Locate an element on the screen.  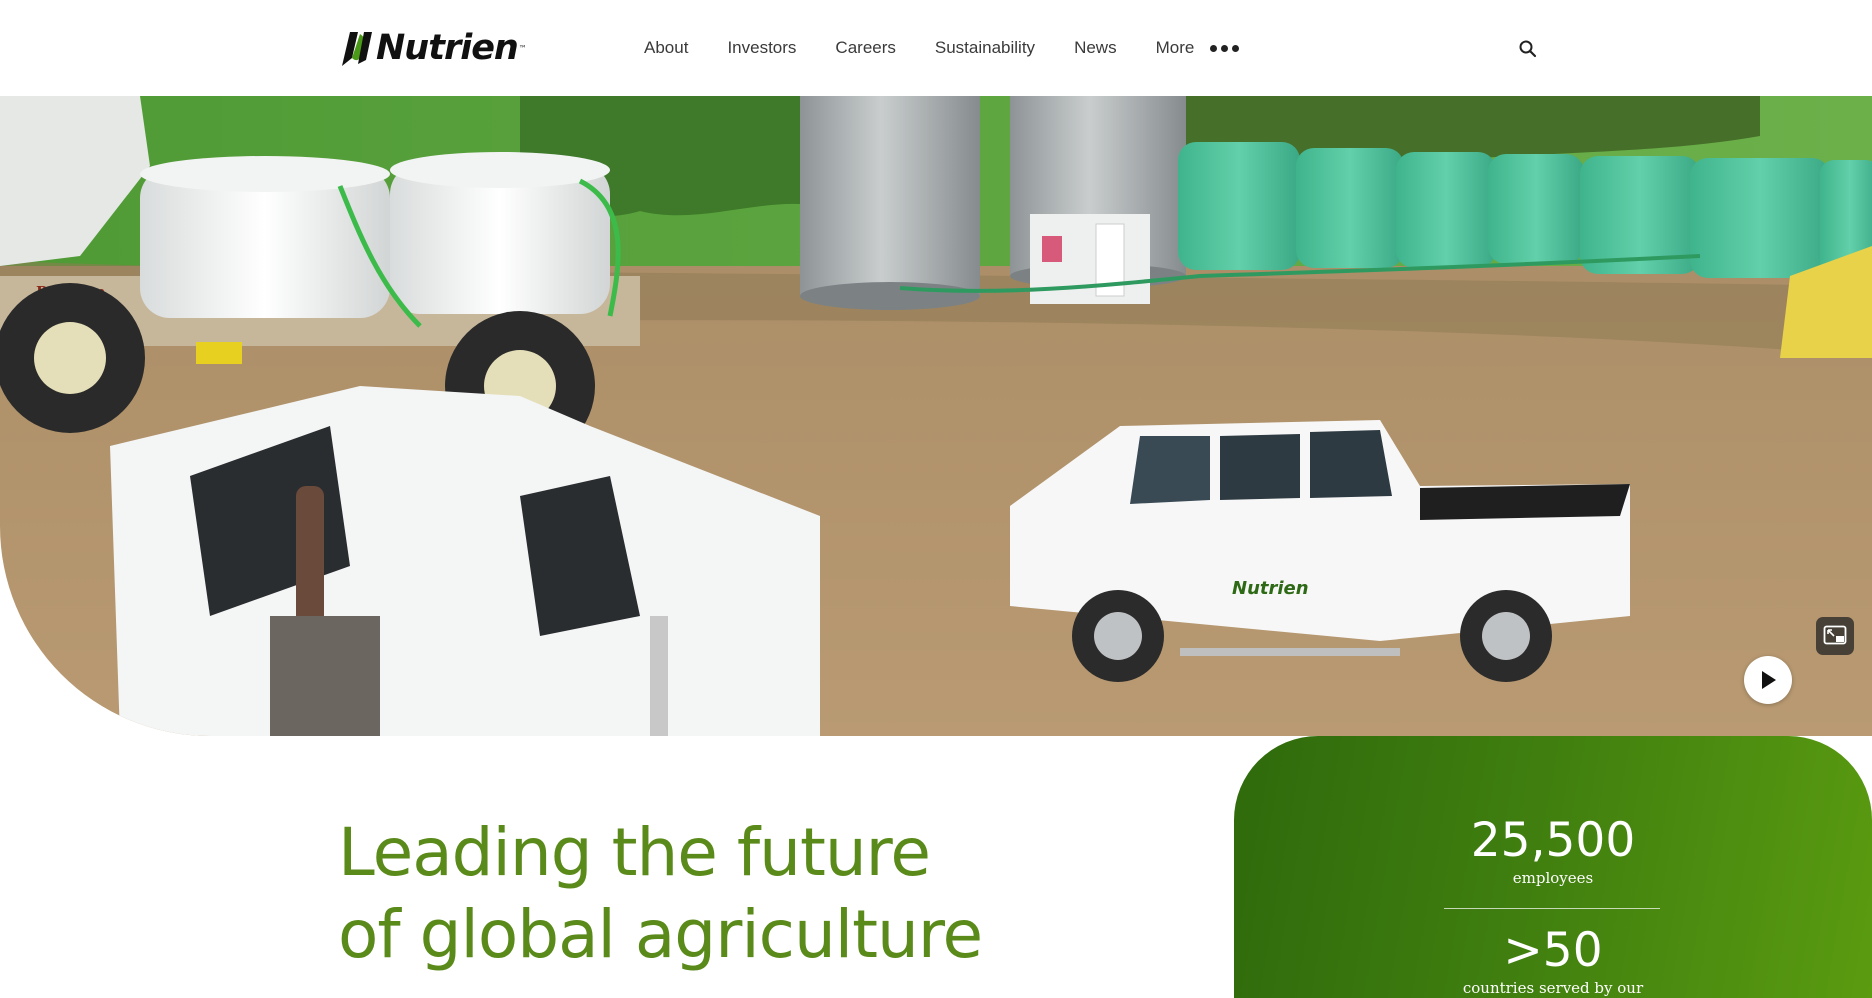
truck-logo-text: Nutrien is located at coordinates (1270, 588).